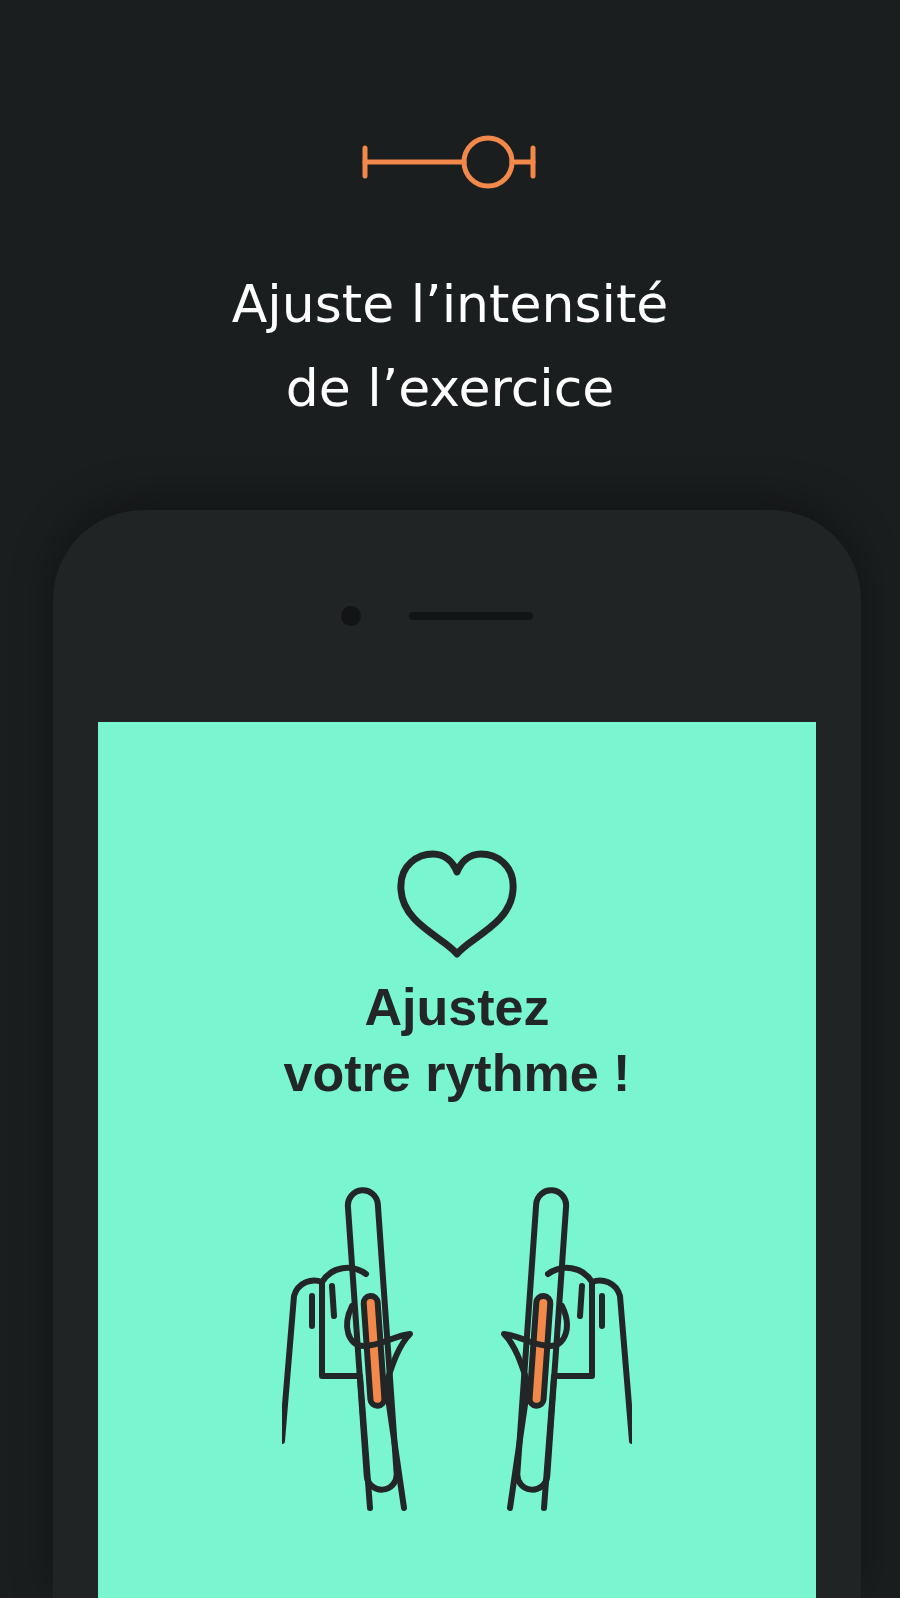 This screenshot has width=900, height=1598. I want to click on screen-title: Ajustez votre rythme !, so click(457, 1040).